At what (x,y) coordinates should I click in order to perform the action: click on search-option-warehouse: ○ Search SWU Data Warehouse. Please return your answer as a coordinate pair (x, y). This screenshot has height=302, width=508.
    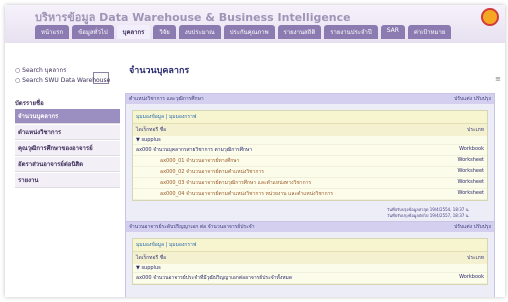
    Looking at the image, I should click on (67, 80).